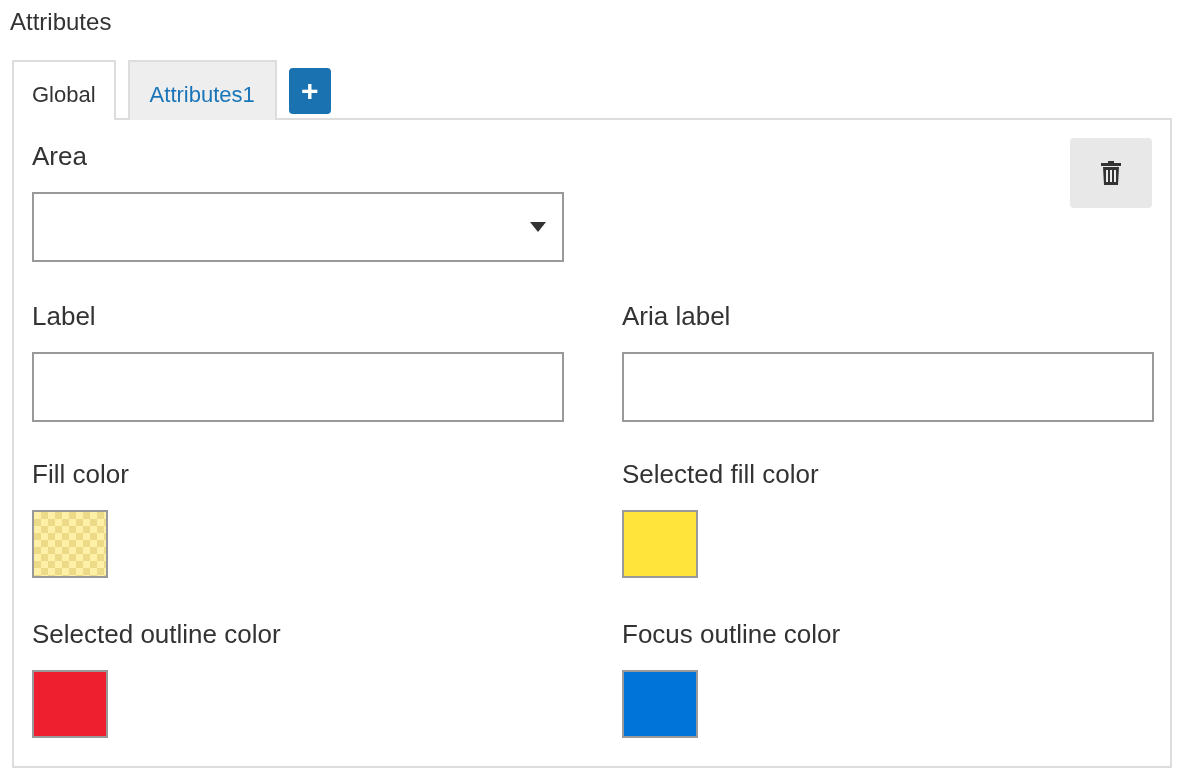 The width and height of the screenshot is (1184, 784). I want to click on tab: Global, so click(64, 90).